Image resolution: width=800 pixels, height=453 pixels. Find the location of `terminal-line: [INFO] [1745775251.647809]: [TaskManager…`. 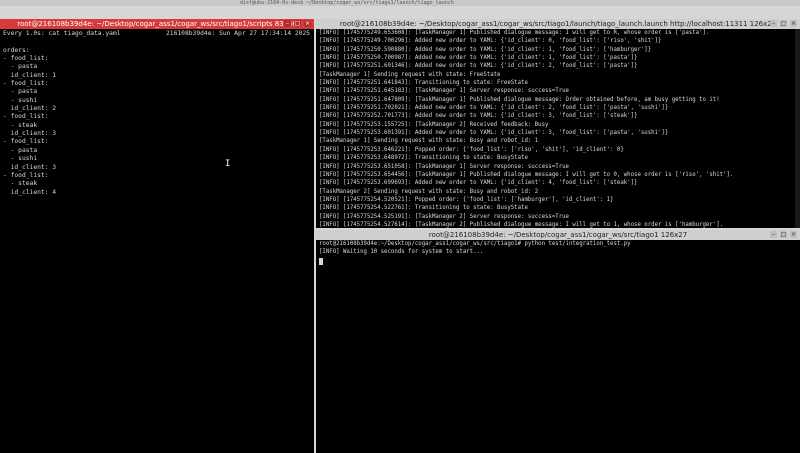

terminal-line: [INFO] [1745775251.647809]: [TaskManager… is located at coordinates (519, 99).